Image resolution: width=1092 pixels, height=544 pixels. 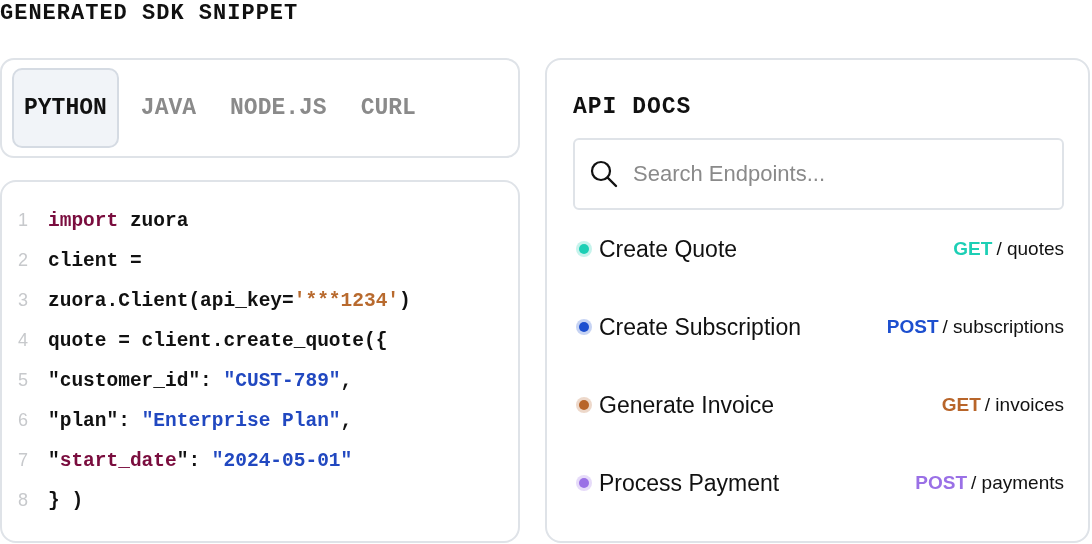 I want to click on code-line: "start_date": "2024-05-01", so click(x=200, y=461).